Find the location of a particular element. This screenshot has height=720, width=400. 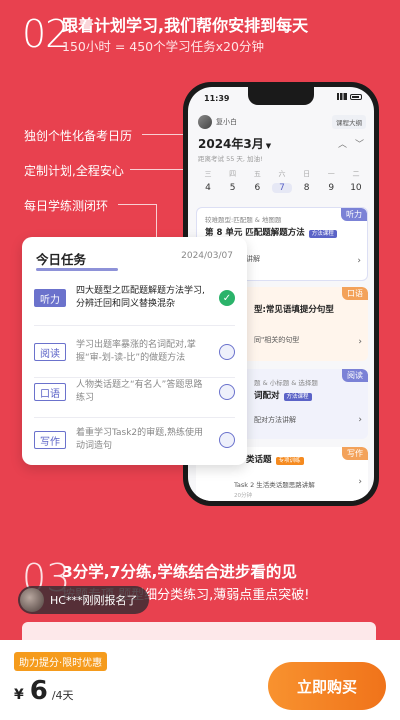

task-row: 口语 人物类话题之“有名人”答题思路练习 is located at coordinates (134, 392).